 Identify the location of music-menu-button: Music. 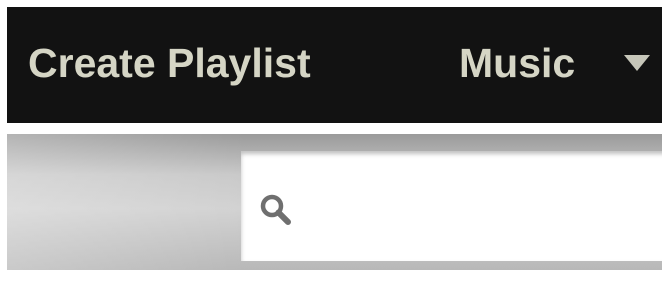
(517, 63).